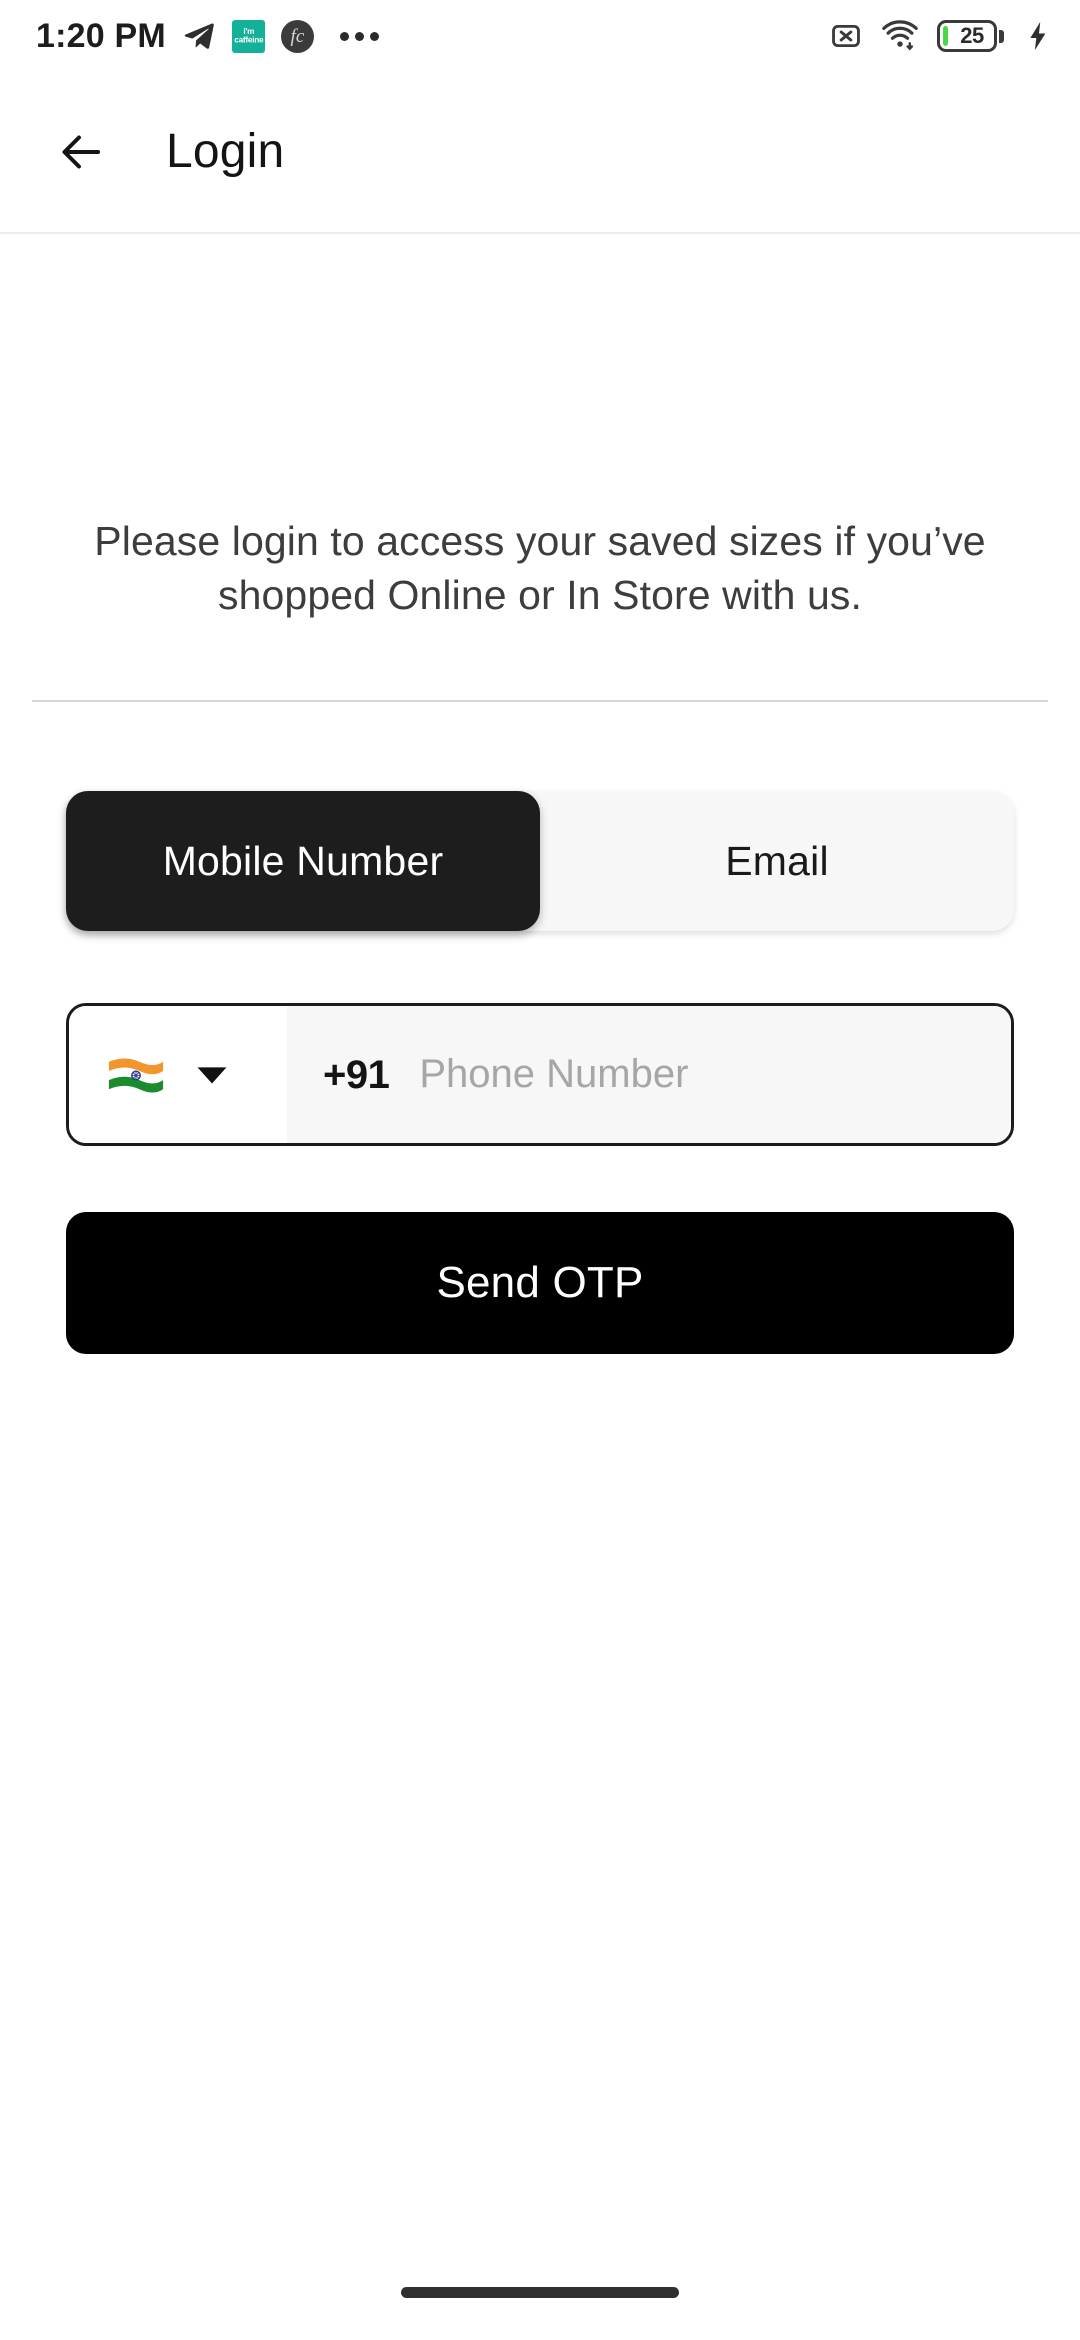  Describe the element at coordinates (1001, 36) in the screenshot. I see `battery-cap` at that location.